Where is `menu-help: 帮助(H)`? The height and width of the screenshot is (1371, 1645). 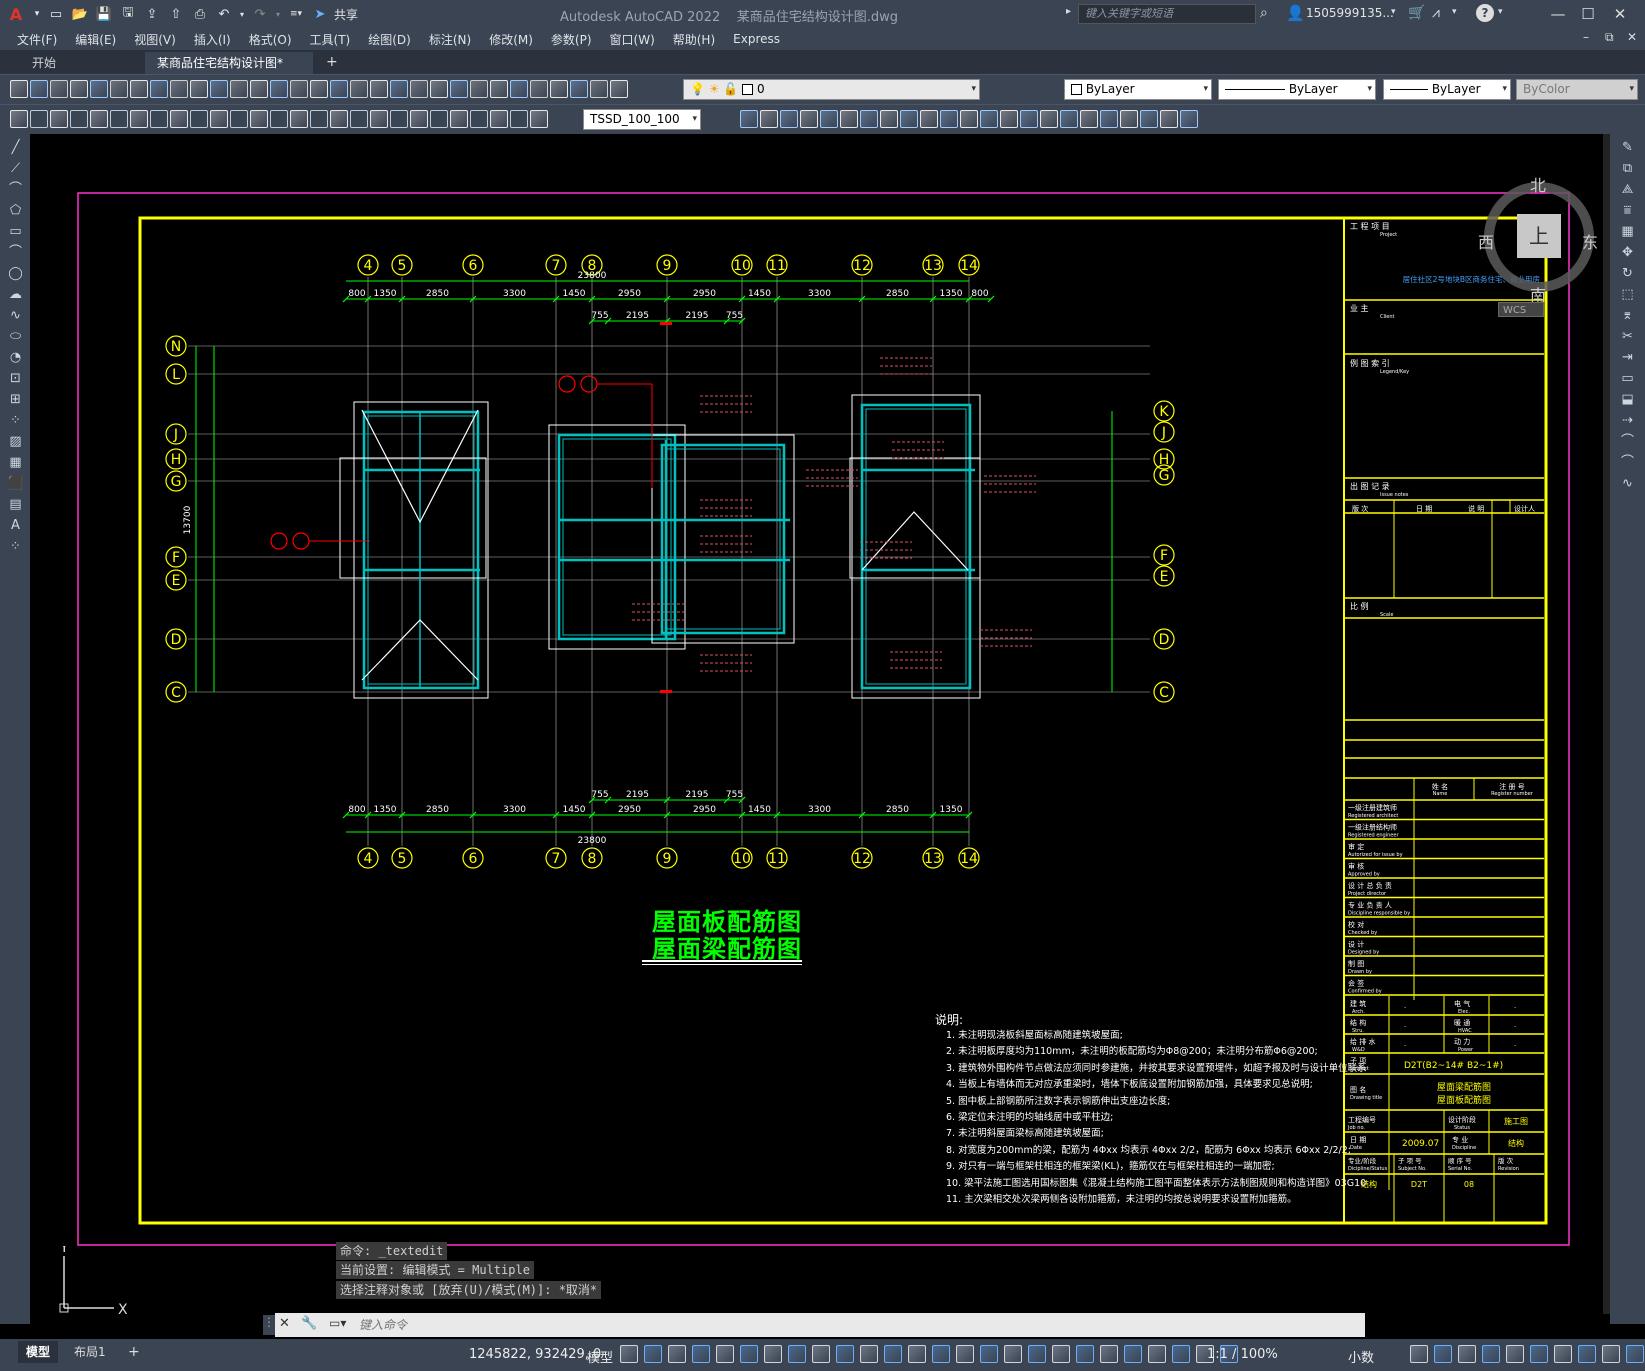 menu-help: 帮助(H) is located at coordinates (694, 39).